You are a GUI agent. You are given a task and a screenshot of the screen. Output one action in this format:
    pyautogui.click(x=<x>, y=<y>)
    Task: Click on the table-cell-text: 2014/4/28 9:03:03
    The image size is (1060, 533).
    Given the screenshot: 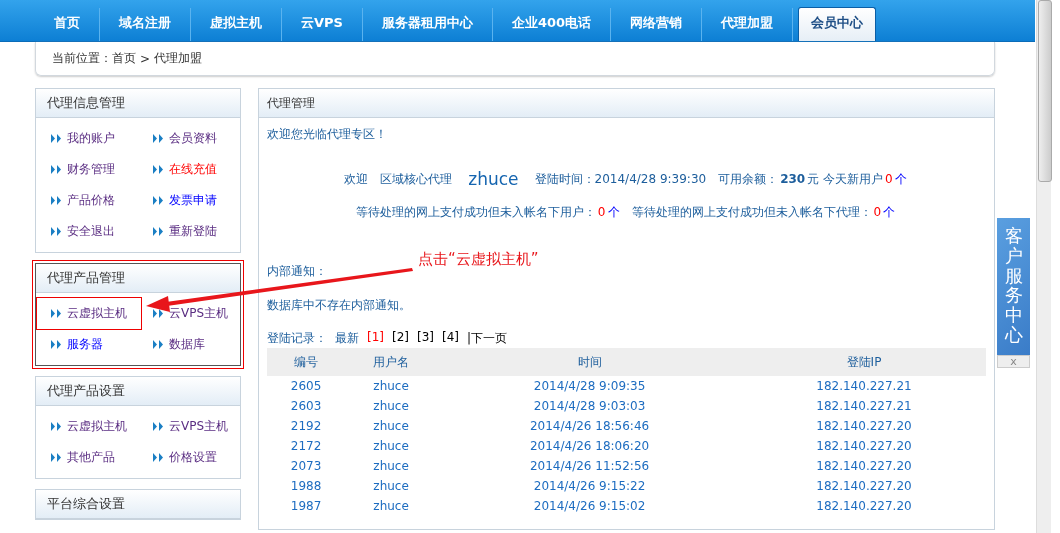 What is the action you would take?
    pyautogui.click(x=589, y=406)
    